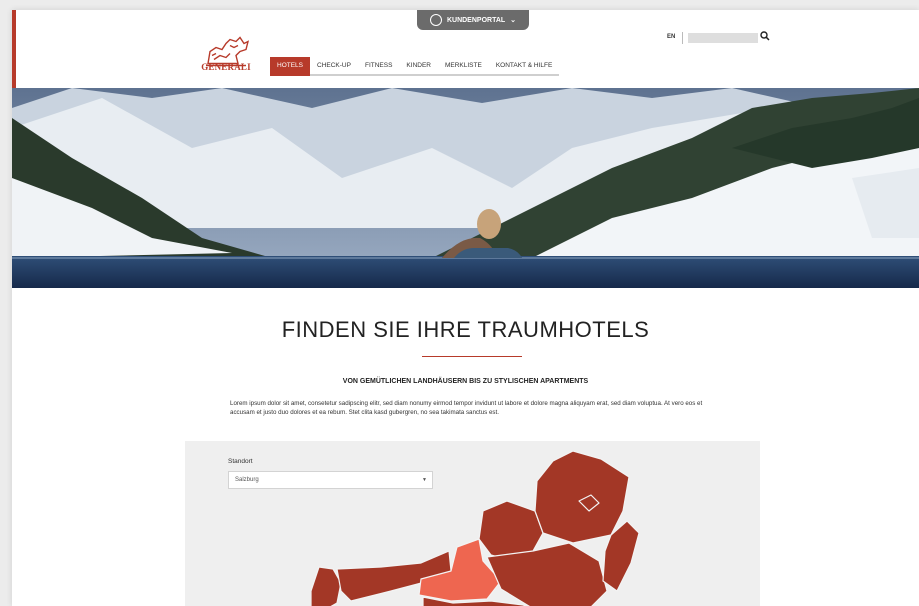  I want to click on page-title: FINDEN SIE IHRE TRAUMHOTELS, so click(465, 329).